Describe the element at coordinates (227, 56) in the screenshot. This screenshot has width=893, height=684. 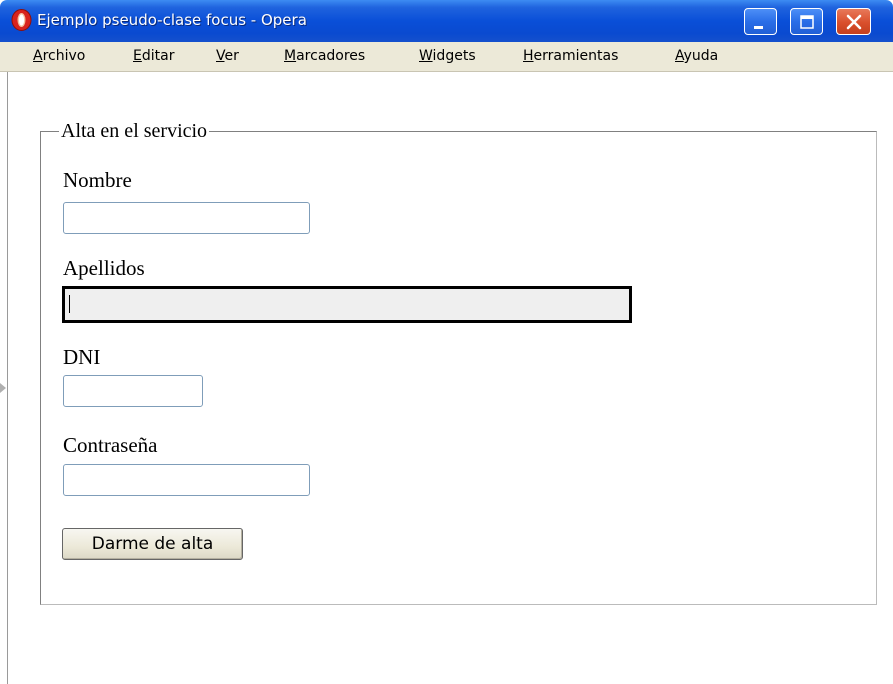
I see `menu-ver: Ver` at that location.